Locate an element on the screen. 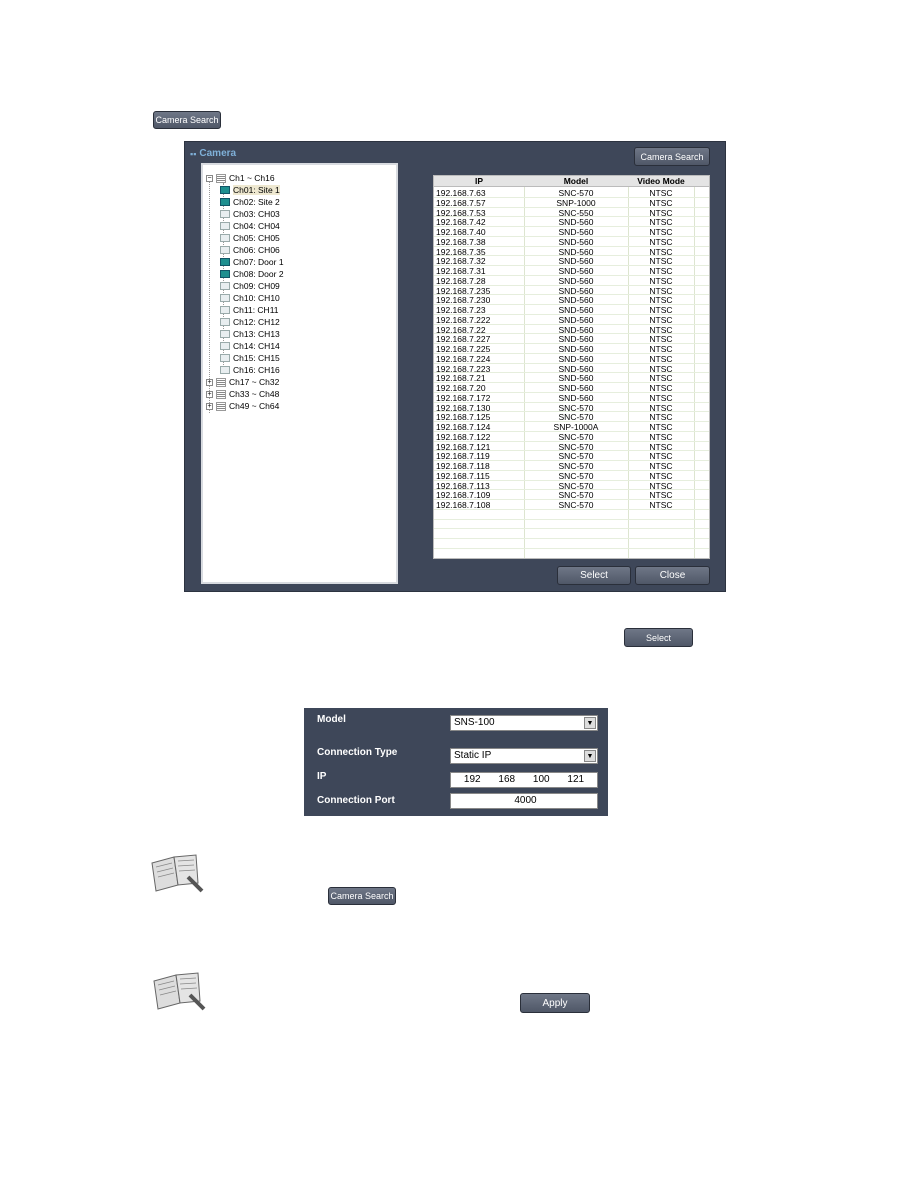  table-row: 192.168.7.225 SND-560 NTSC is located at coordinates (571, 349).